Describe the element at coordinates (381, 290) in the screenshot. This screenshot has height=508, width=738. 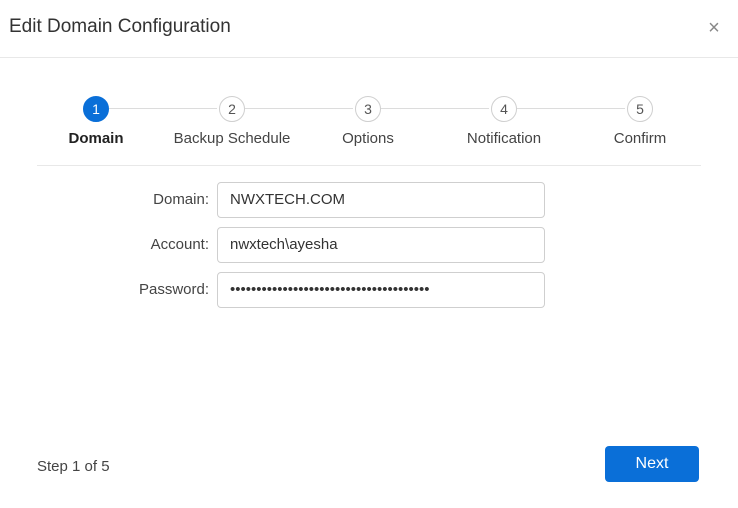
I see `password-input: ••••••••••••••••••••••••••••••••••••••` at that location.